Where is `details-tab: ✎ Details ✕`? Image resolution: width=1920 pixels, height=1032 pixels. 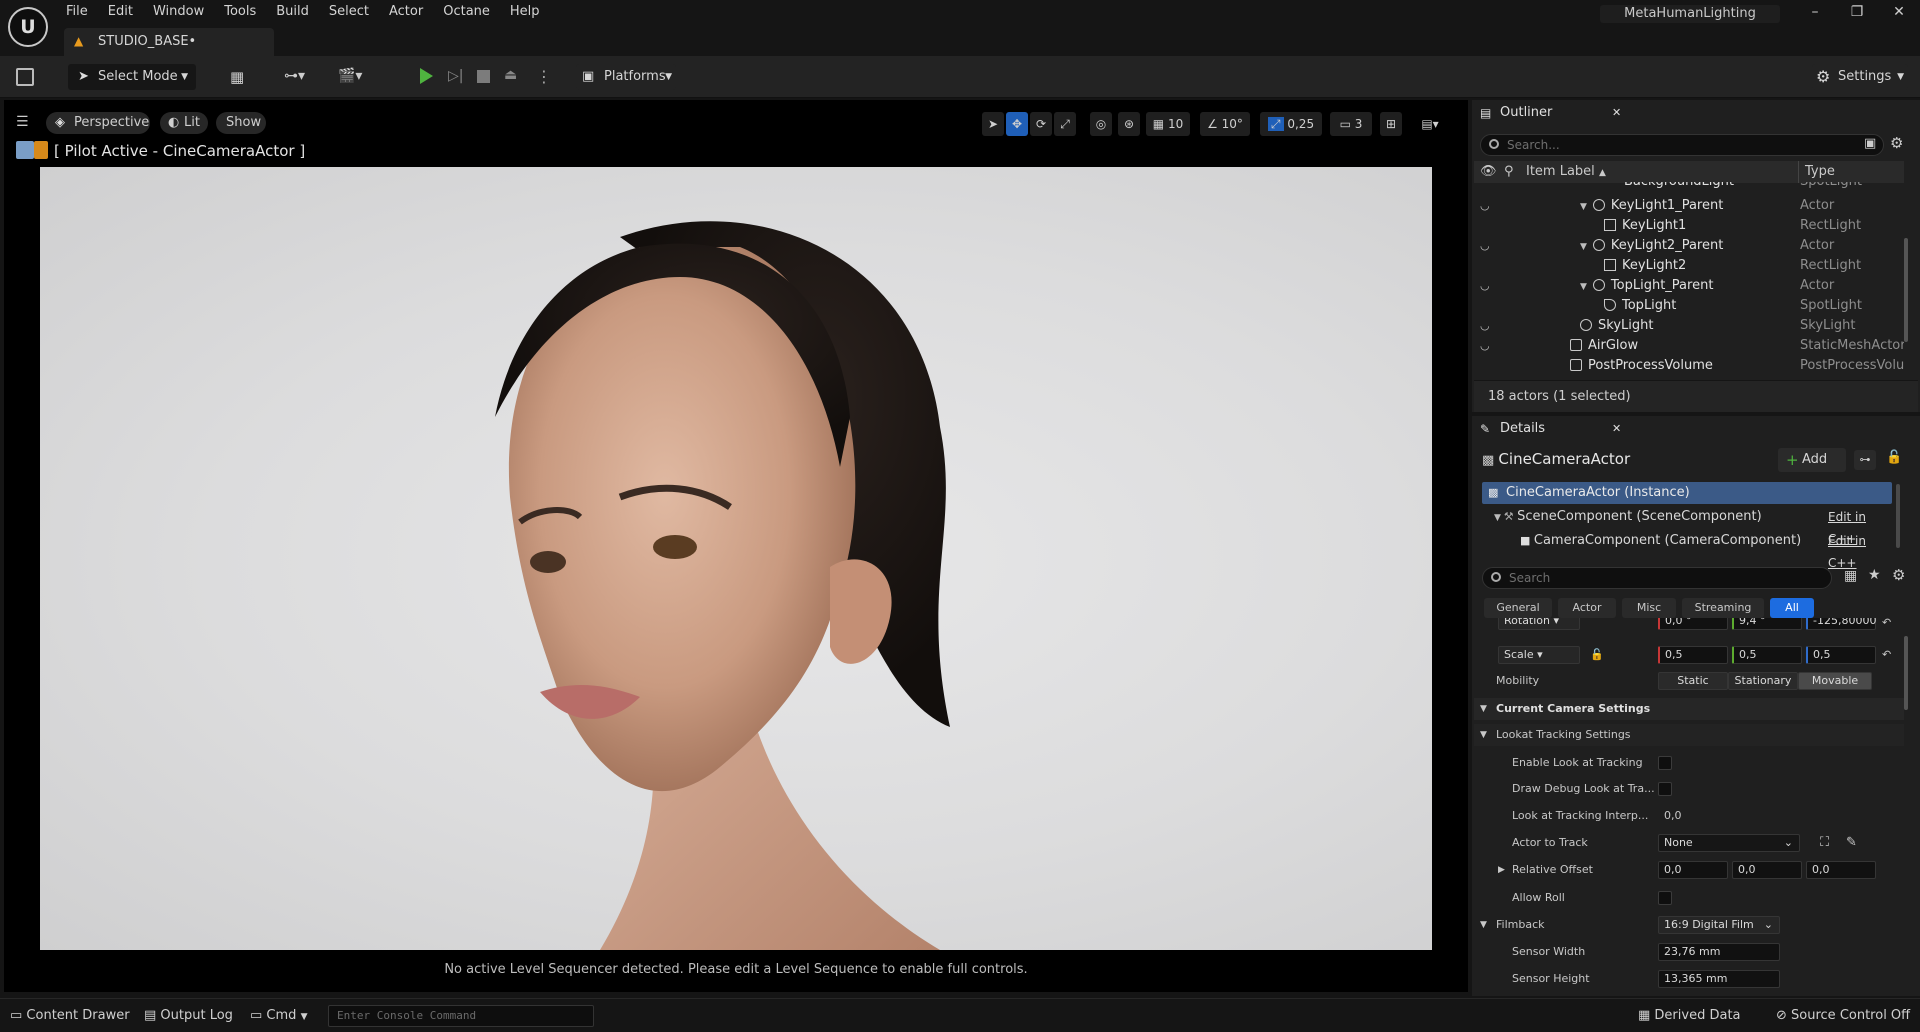
details-tab: ✎ Details ✕ is located at coordinates (1553, 429).